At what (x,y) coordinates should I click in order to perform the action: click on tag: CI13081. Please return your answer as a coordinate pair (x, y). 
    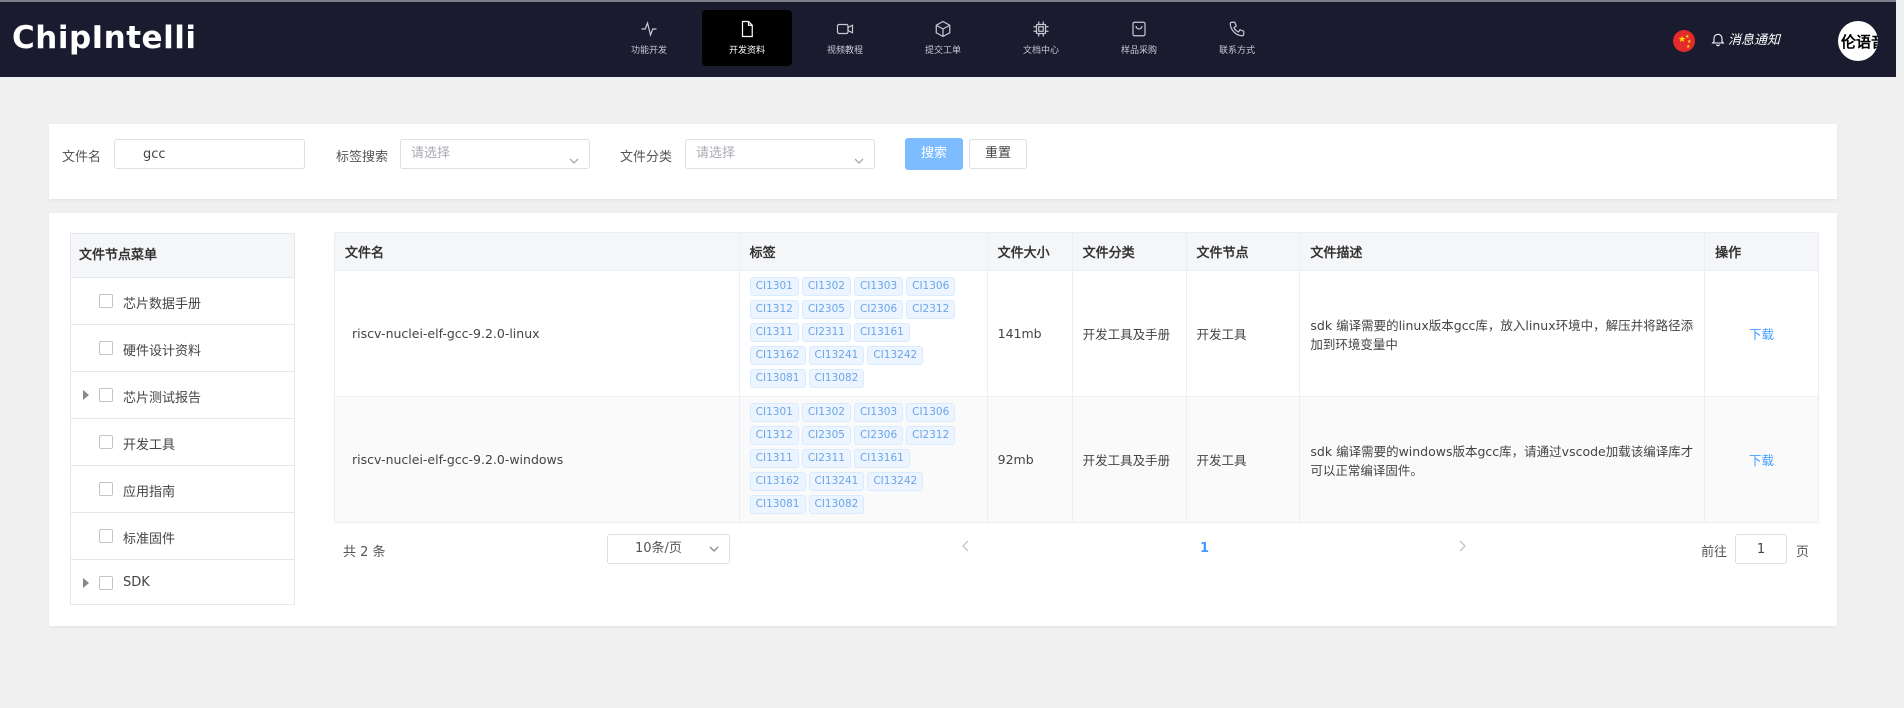
    Looking at the image, I should click on (777, 504).